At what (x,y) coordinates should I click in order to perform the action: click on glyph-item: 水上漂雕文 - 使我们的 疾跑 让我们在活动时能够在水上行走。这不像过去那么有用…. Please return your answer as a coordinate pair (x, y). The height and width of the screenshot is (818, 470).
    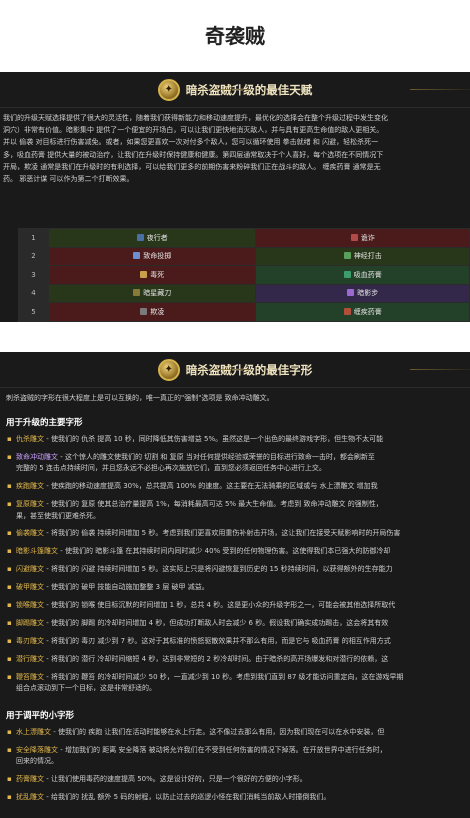
    Looking at the image, I should click on (238, 733).